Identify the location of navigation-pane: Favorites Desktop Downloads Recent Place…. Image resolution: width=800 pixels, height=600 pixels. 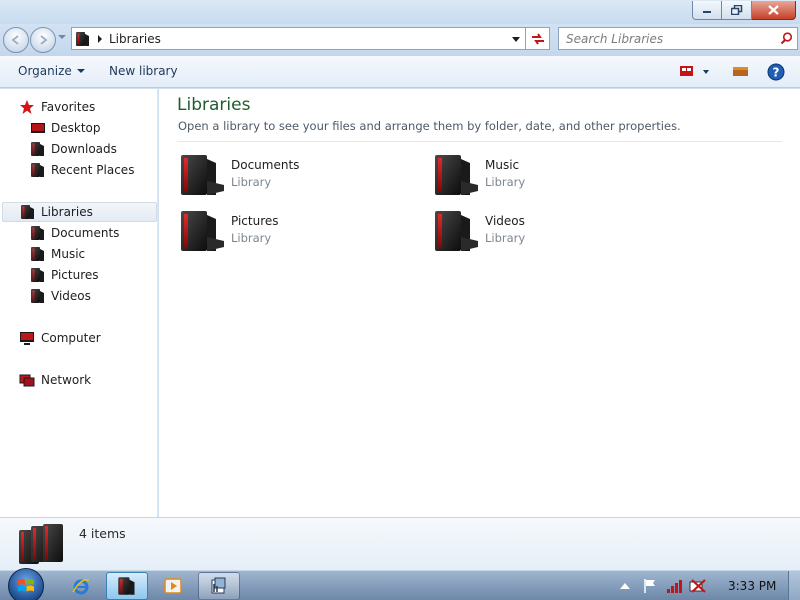
(79, 303).